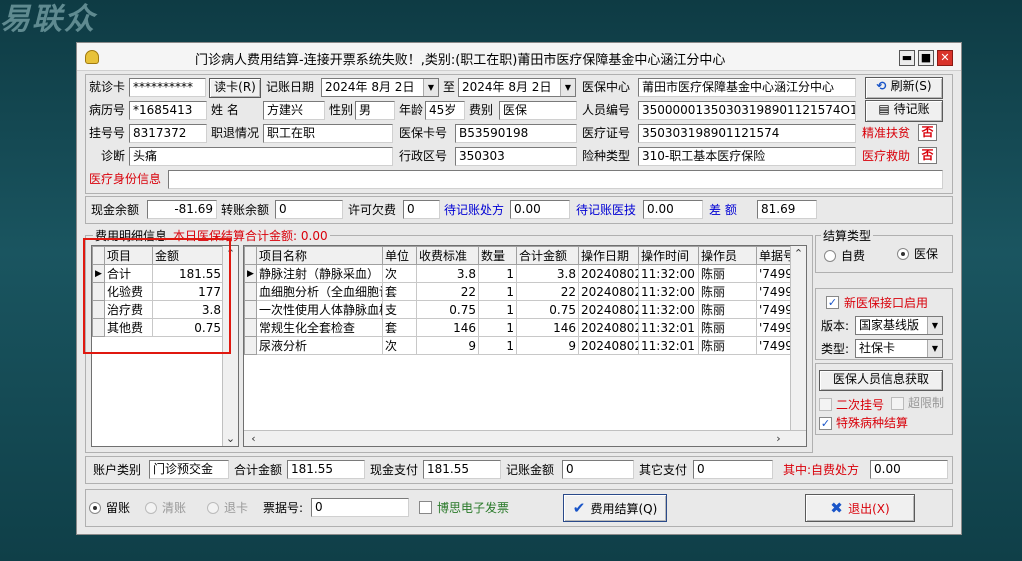  I want to click on region-field: 350303, so click(516, 156).